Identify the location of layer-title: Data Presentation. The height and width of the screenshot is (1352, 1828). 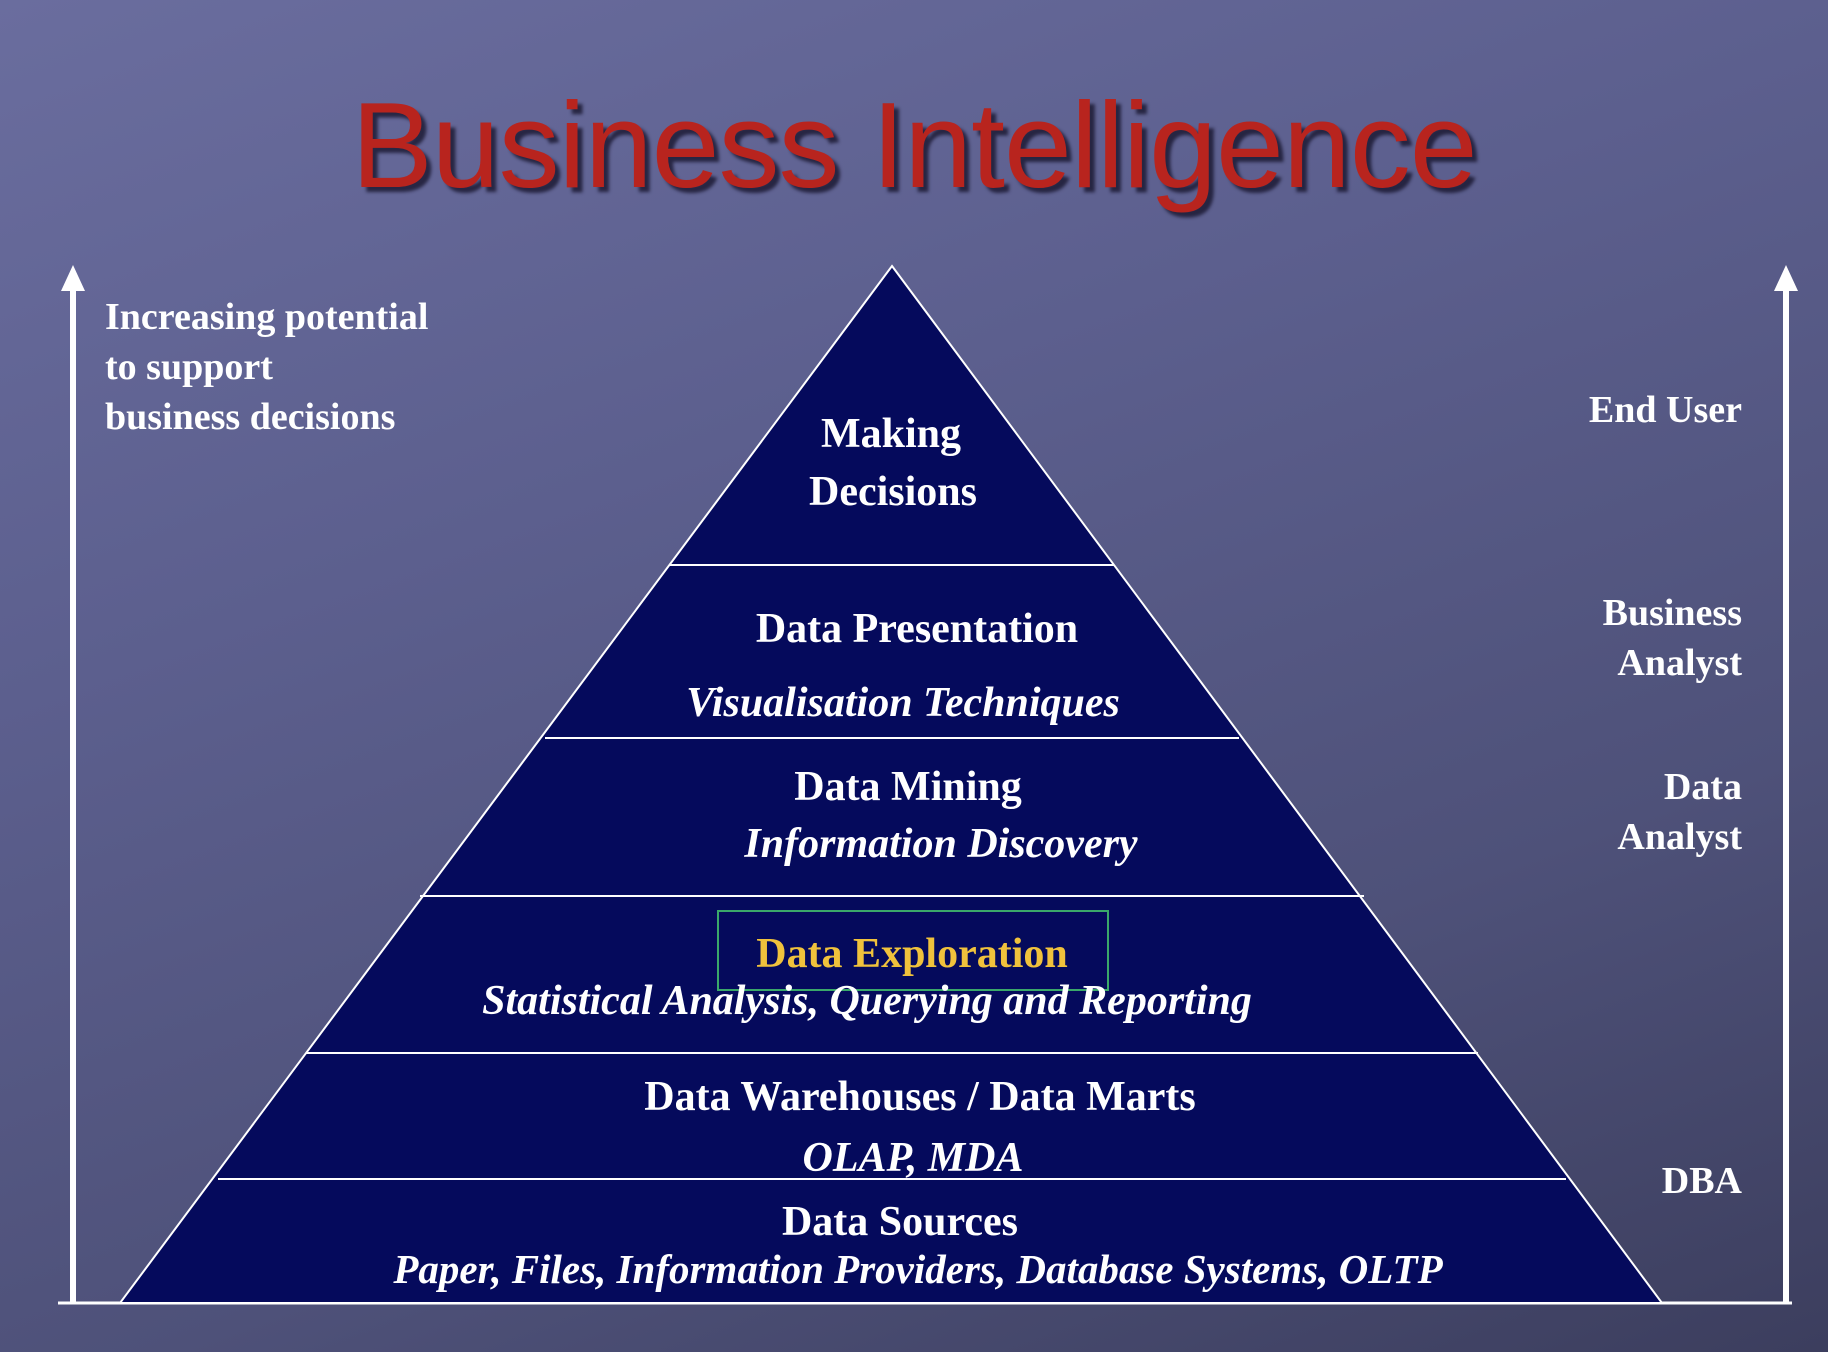
(917, 629).